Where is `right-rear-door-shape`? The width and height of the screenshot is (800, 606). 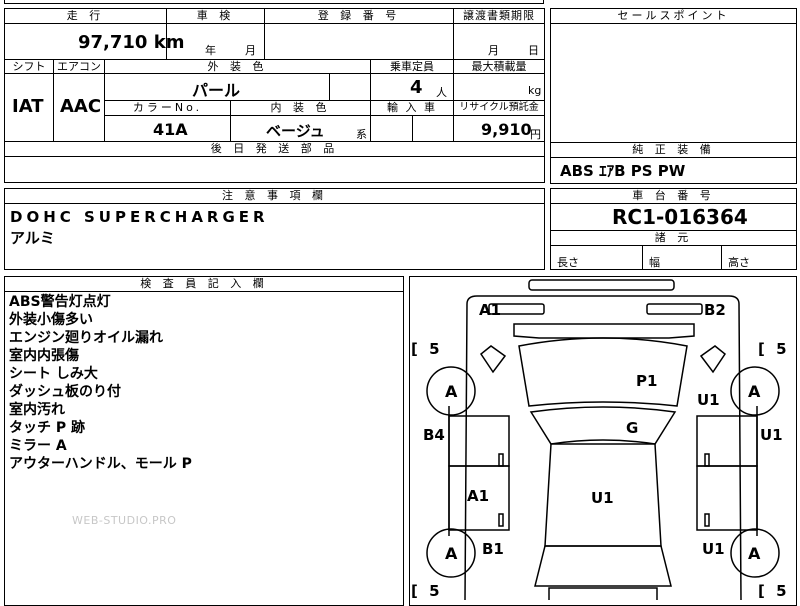
right-rear-door-shape is located at coordinates (727, 498).